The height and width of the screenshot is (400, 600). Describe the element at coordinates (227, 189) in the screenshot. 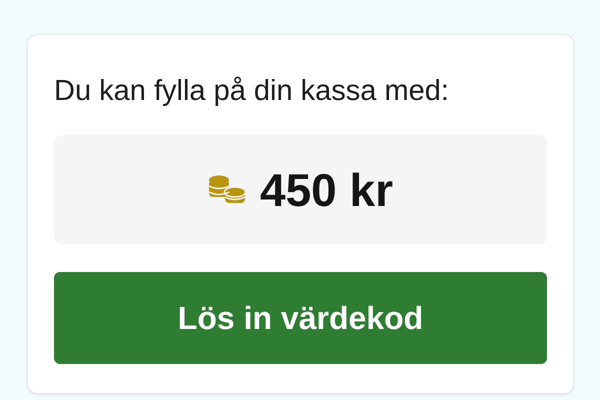

I see `coins-icon` at that location.